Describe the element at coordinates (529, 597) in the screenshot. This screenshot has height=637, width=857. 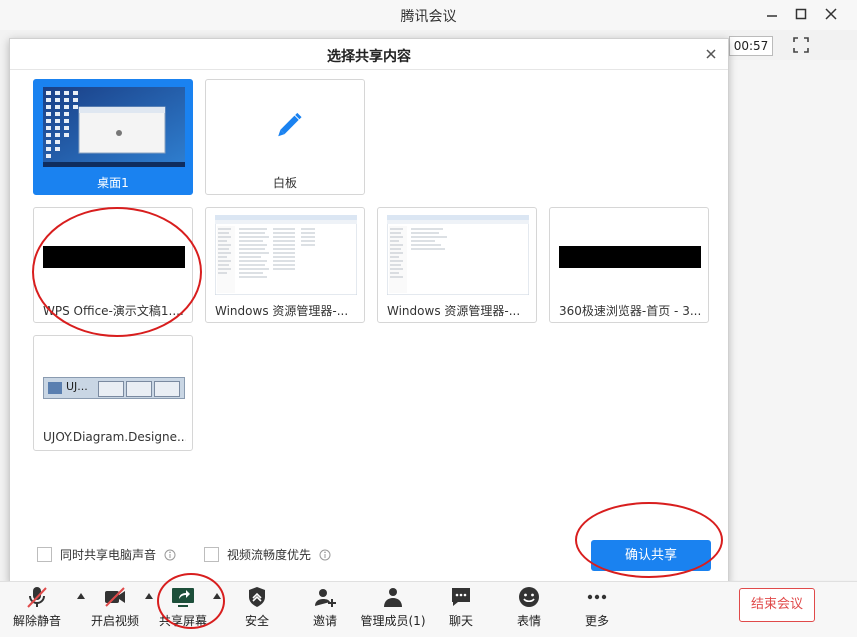
I see `emoji-icon` at that location.